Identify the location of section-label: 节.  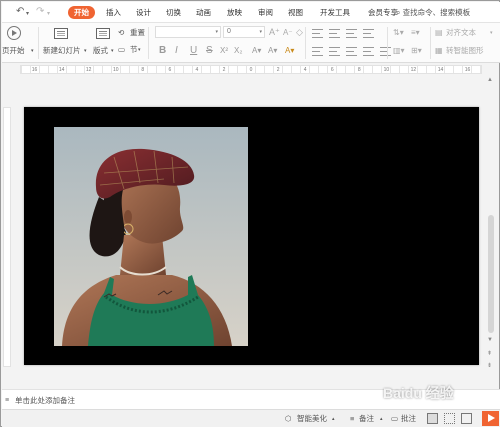
(134, 49).